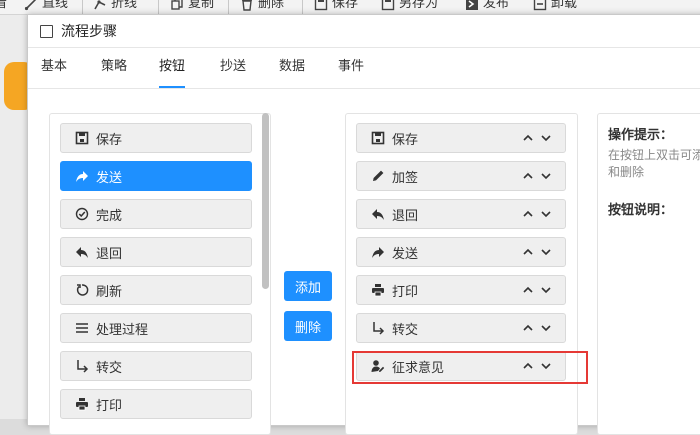 The image size is (700, 435). Describe the element at coordinates (292, 67) in the screenshot. I see `tab-data: 数据` at that location.